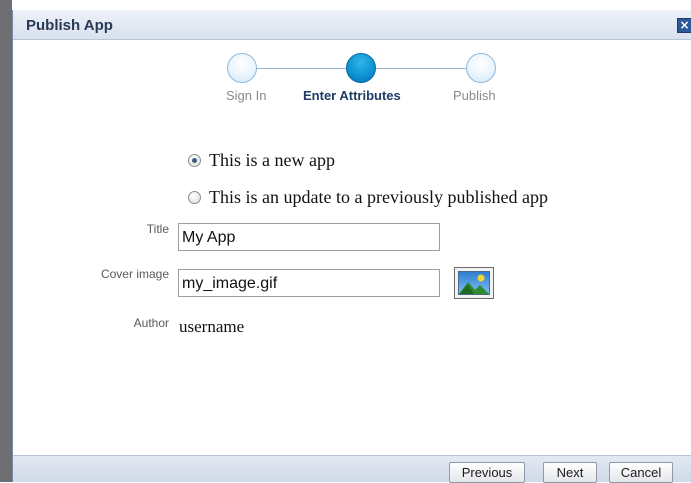 This screenshot has height=483, width=691. What do you see at coordinates (309, 237) in the screenshot?
I see `title-input` at bounding box center [309, 237].